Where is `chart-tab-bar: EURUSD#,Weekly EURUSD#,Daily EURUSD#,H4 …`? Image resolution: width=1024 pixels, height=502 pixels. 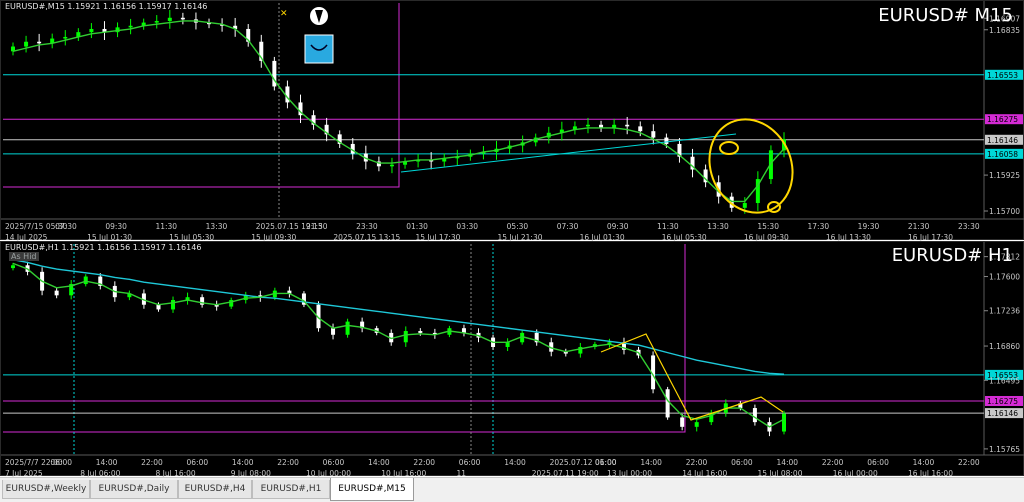 chart-tab-bar: EURUSD#,Weekly EURUSD#,Daily EURUSD#,H4 … is located at coordinates (512, 489).